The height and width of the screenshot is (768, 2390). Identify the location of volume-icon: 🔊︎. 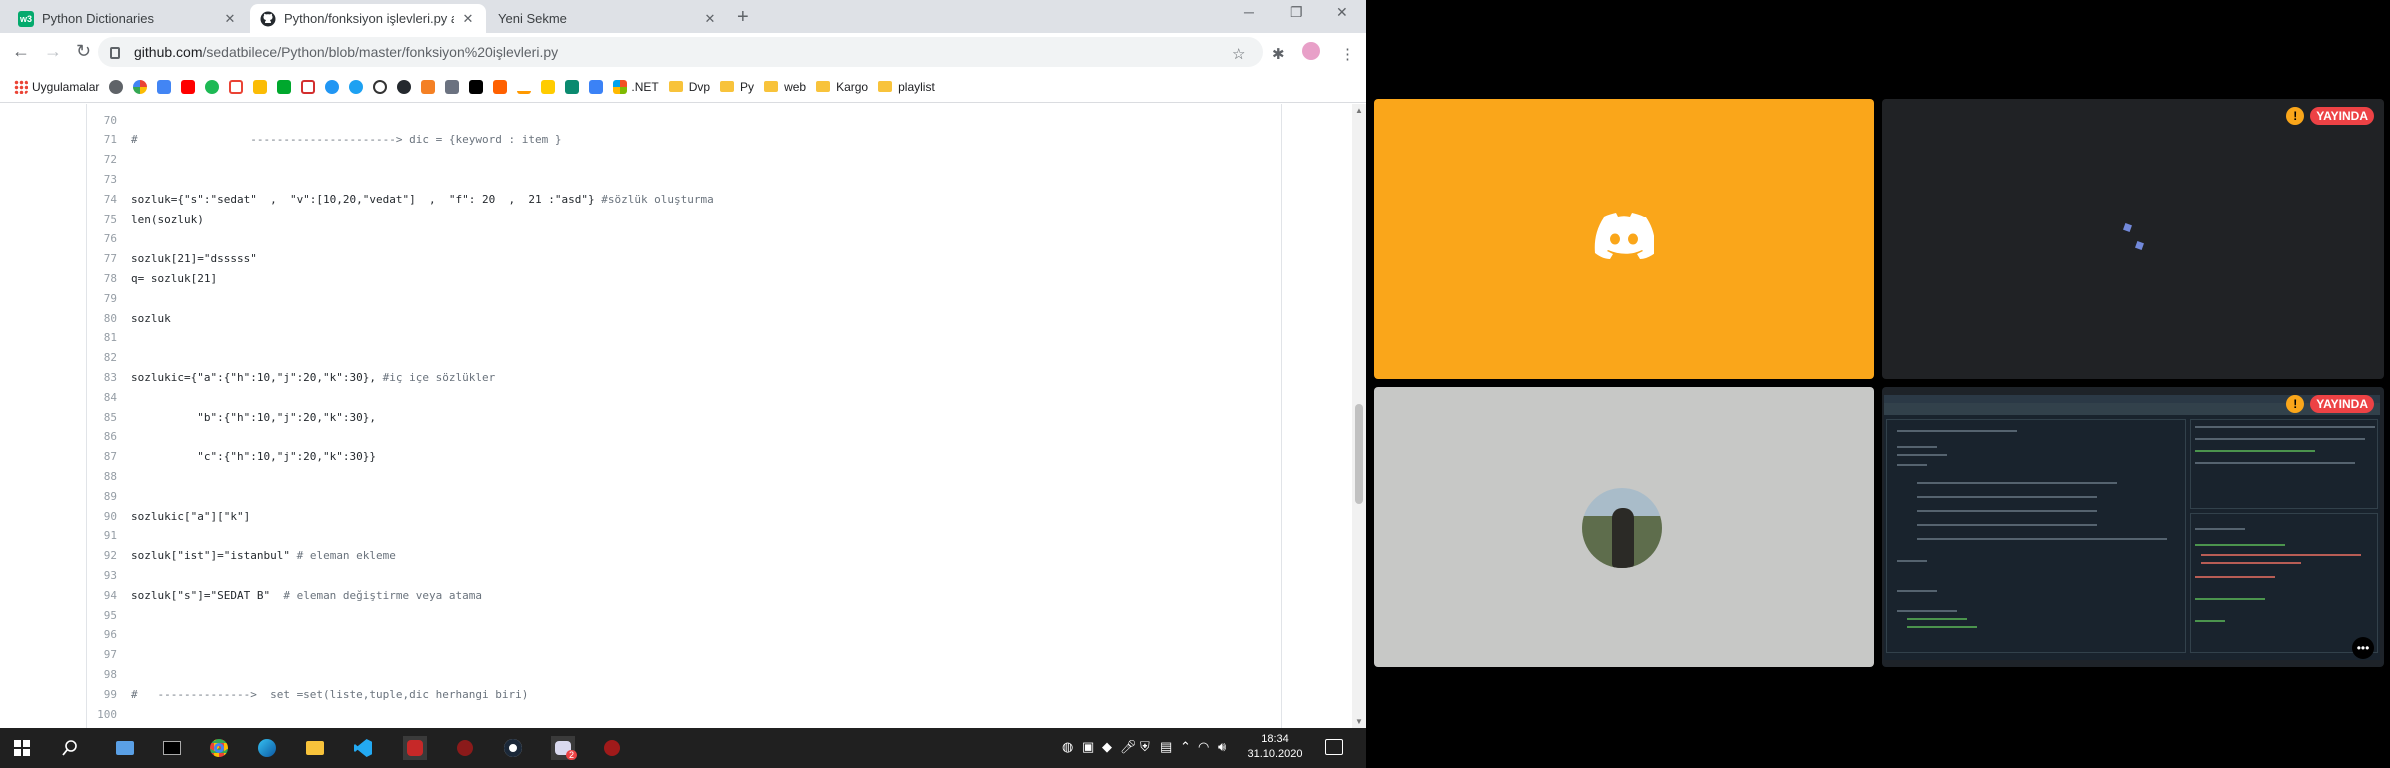
(1222, 747).